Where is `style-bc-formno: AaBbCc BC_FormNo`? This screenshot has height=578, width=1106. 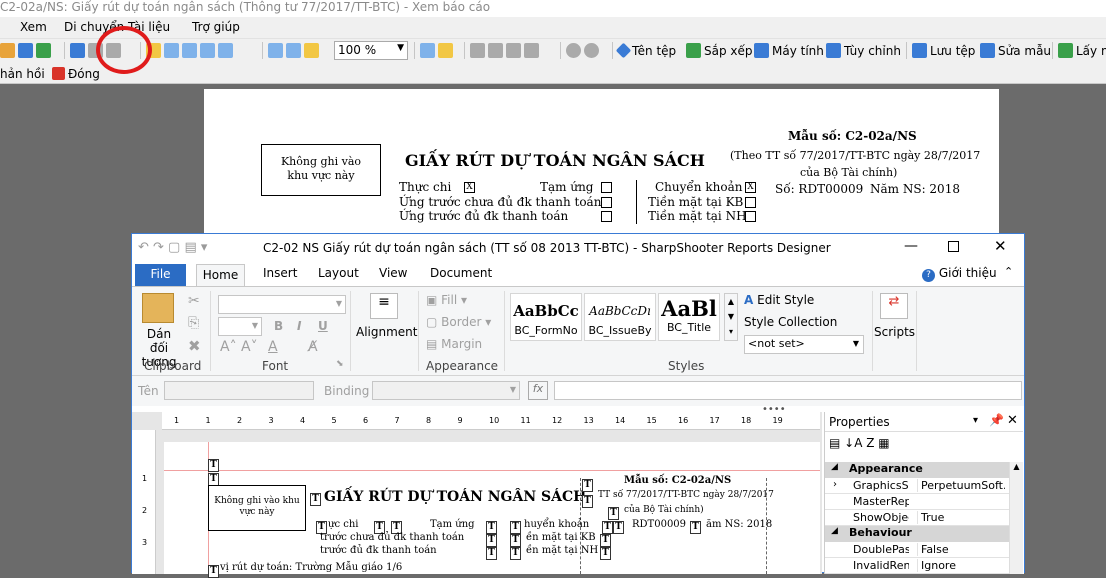 style-bc-formno: AaBbCc BC_FormNo is located at coordinates (546, 317).